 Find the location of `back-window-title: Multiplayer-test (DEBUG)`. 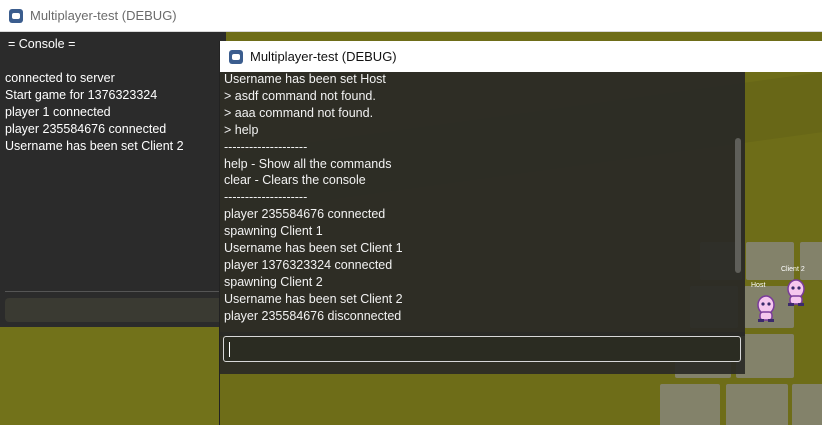

back-window-title: Multiplayer-test (DEBUG) is located at coordinates (103, 15).